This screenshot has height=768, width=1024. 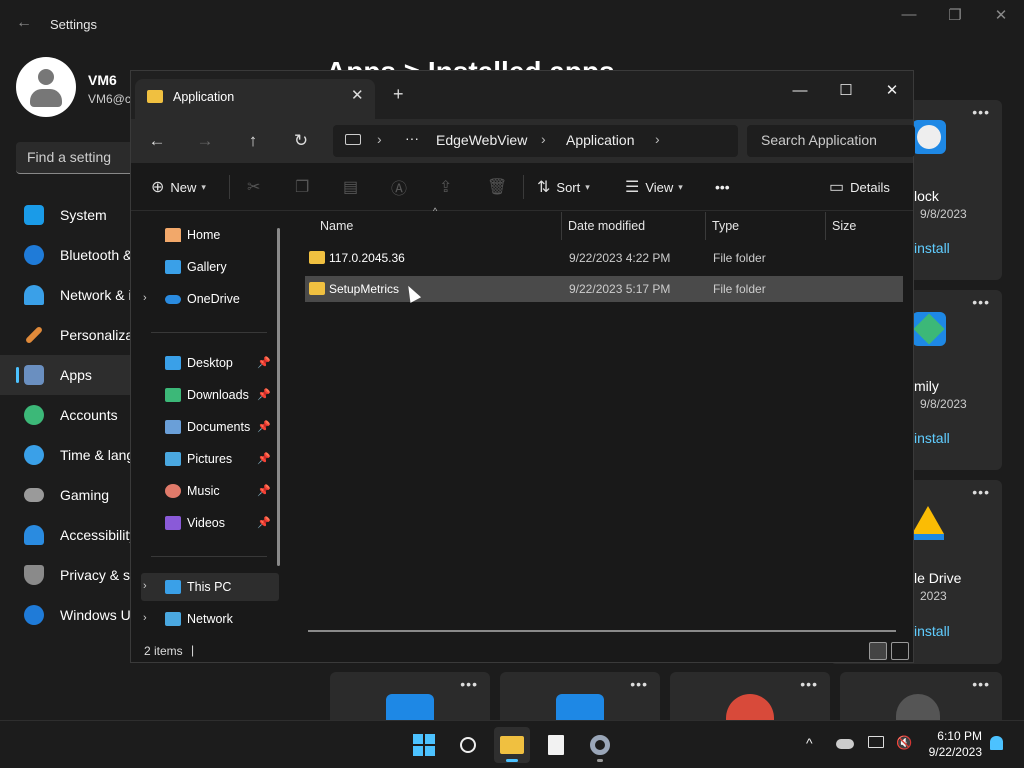 I want to click on sidebar-item-network: Network & internet, so click(x=65, y=295).